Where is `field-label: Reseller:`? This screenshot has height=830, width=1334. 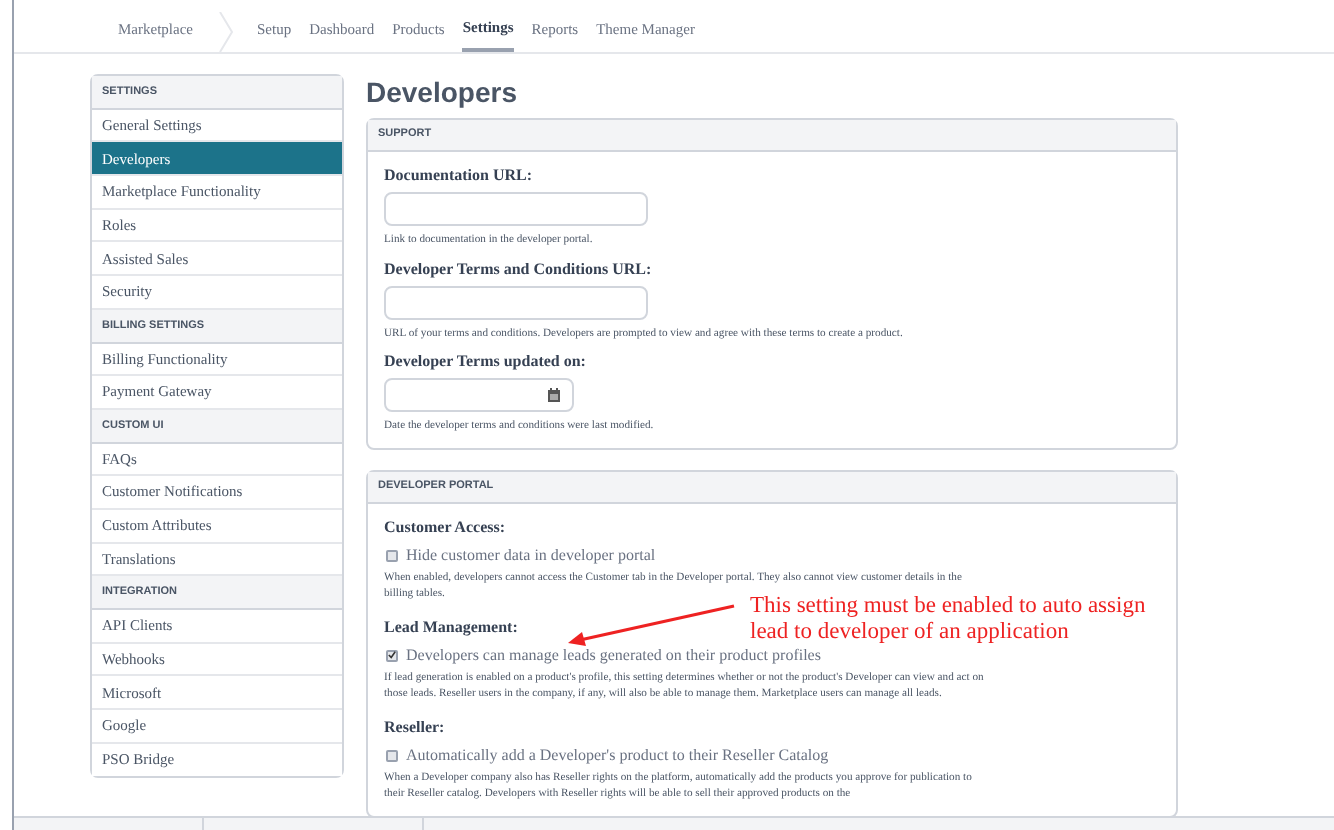
field-label: Reseller: is located at coordinates (414, 727).